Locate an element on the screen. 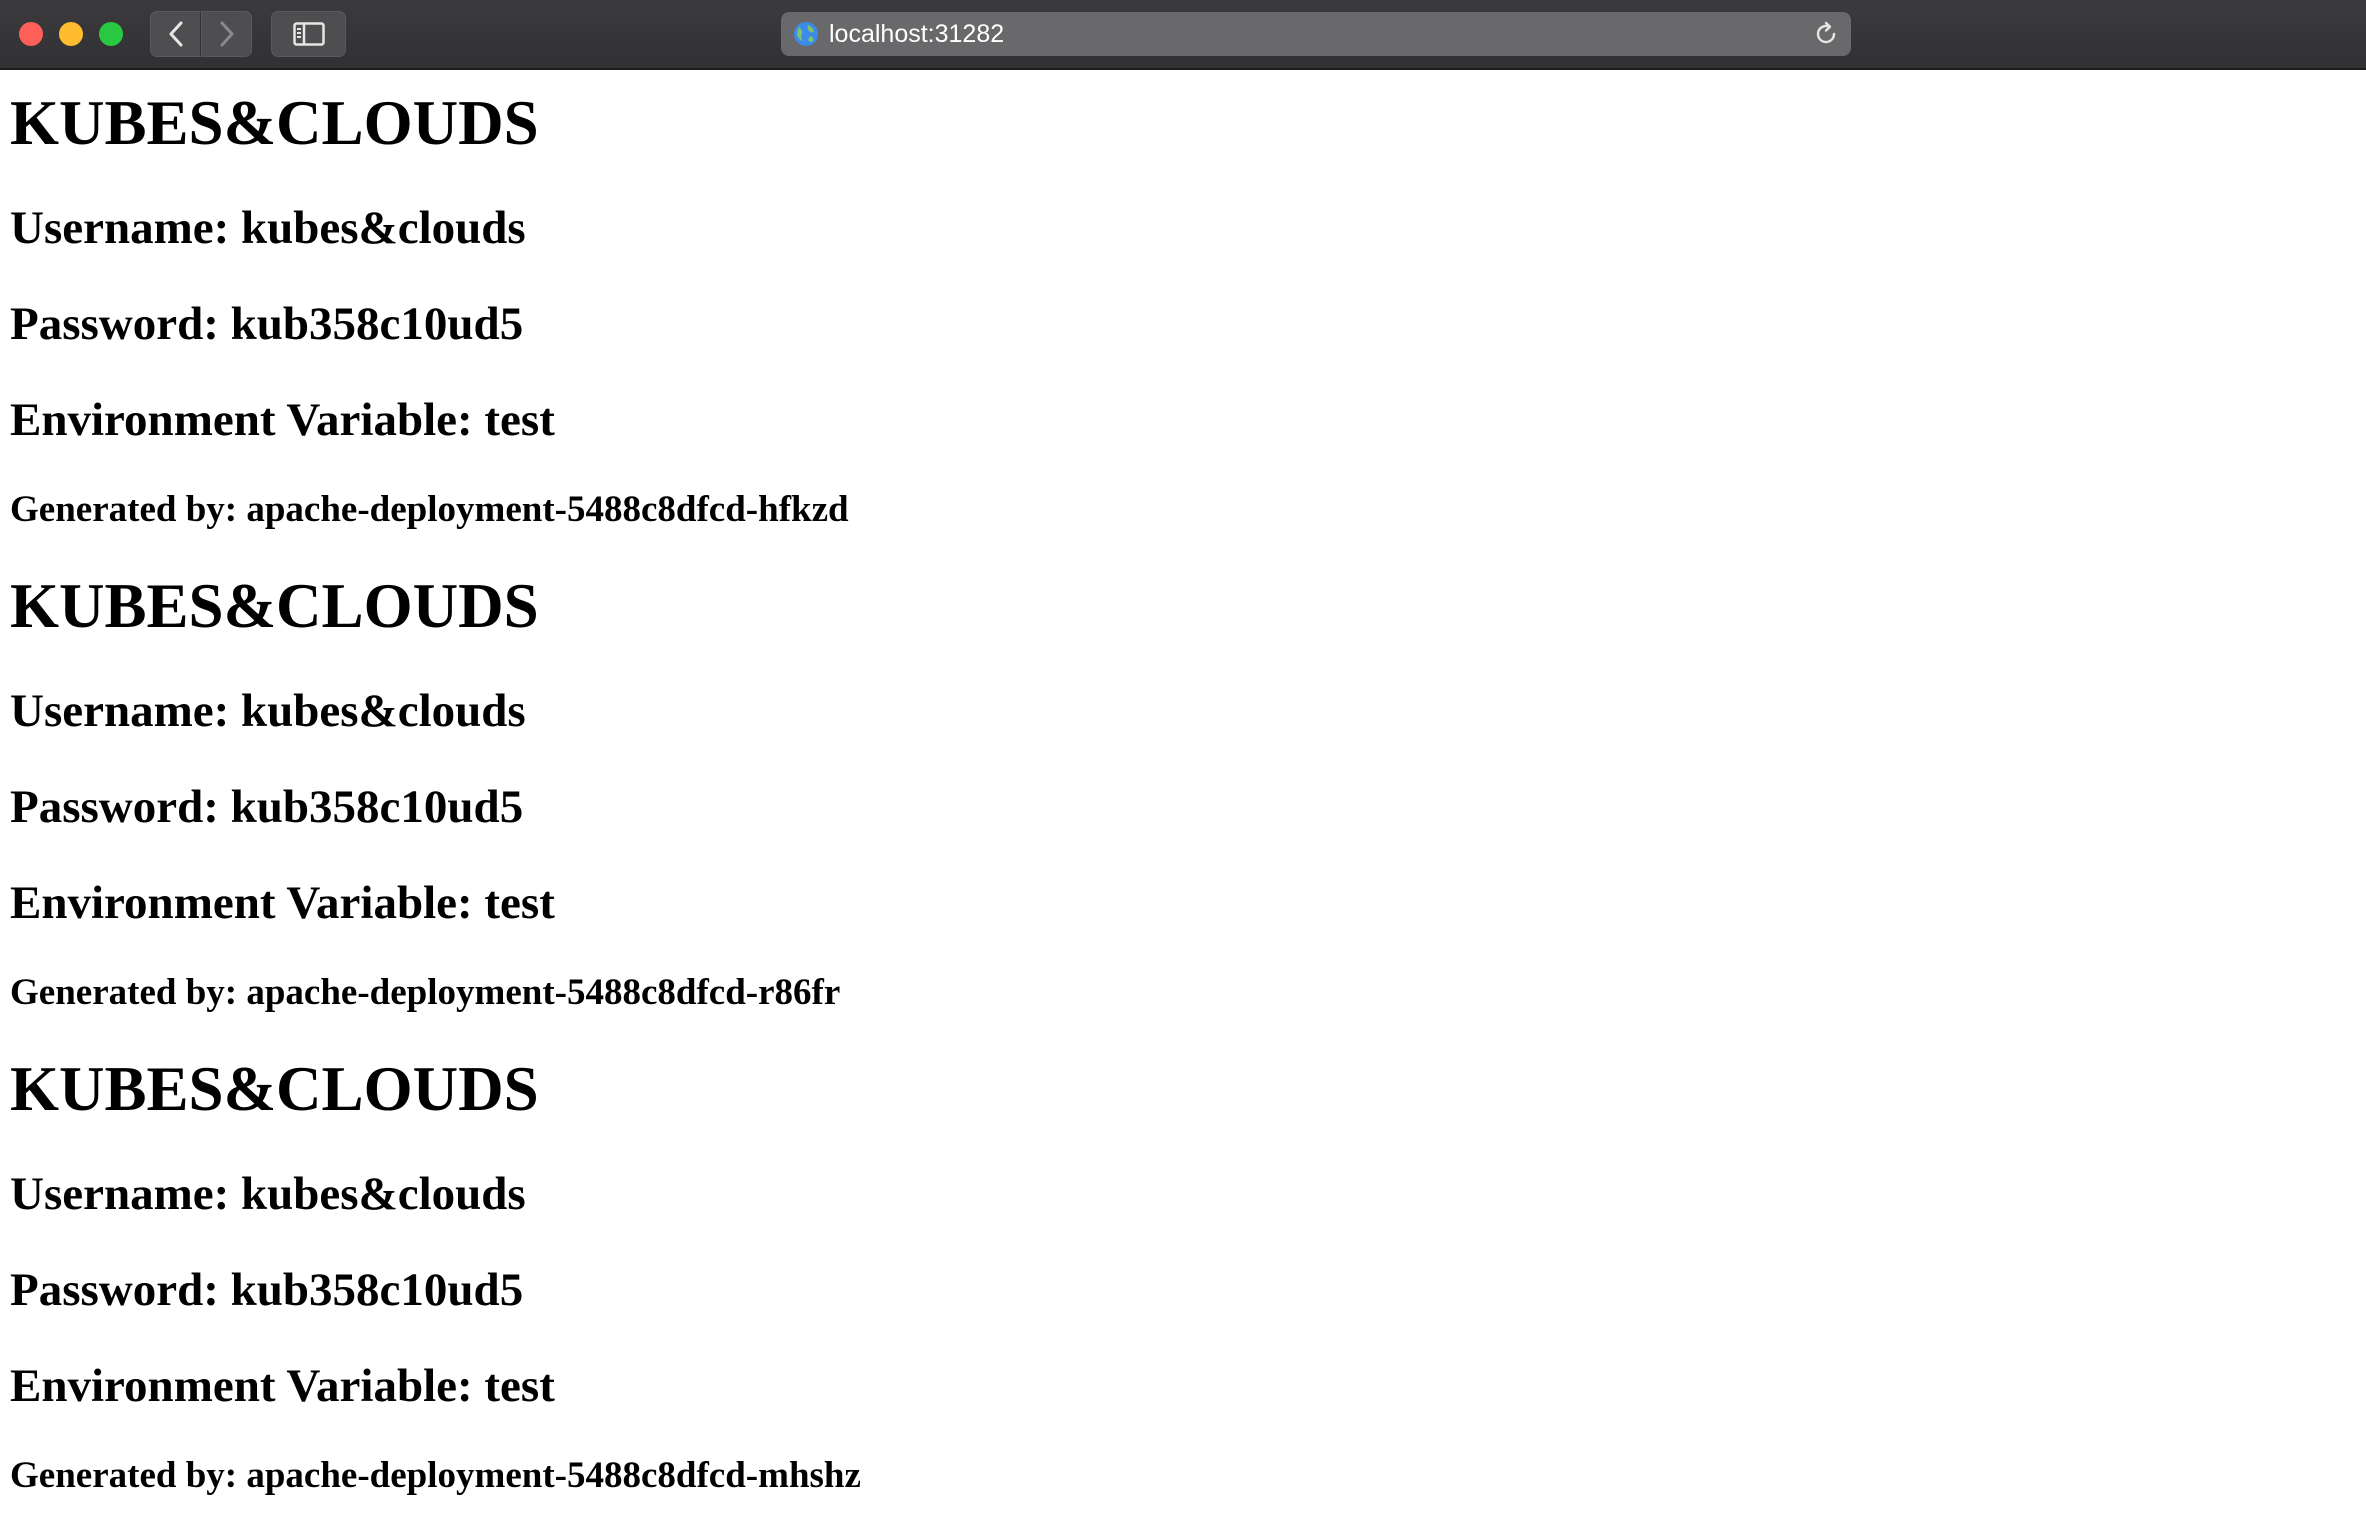 This screenshot has height=1540, width=2366. chevron-right-icon is located at coordinates (226, 34).